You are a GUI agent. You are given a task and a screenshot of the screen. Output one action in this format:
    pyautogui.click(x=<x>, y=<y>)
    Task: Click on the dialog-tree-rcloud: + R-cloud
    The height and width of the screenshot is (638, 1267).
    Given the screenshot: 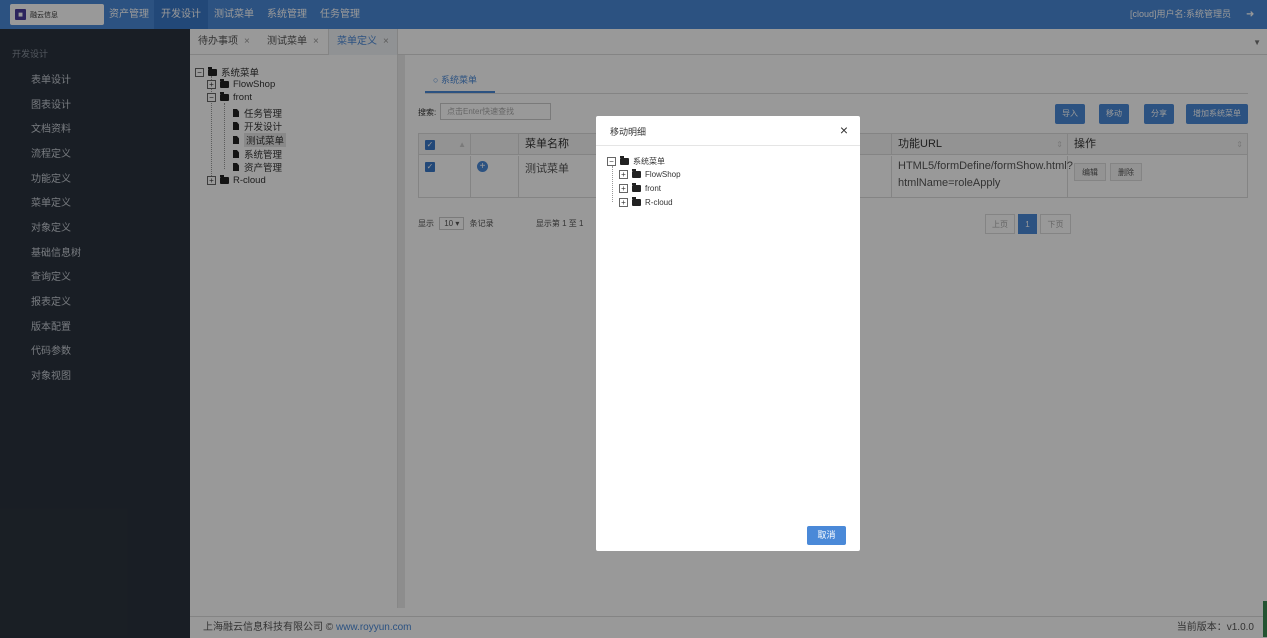 What is the action you would take?
    pyautogui.click(x=646, y=202)
    